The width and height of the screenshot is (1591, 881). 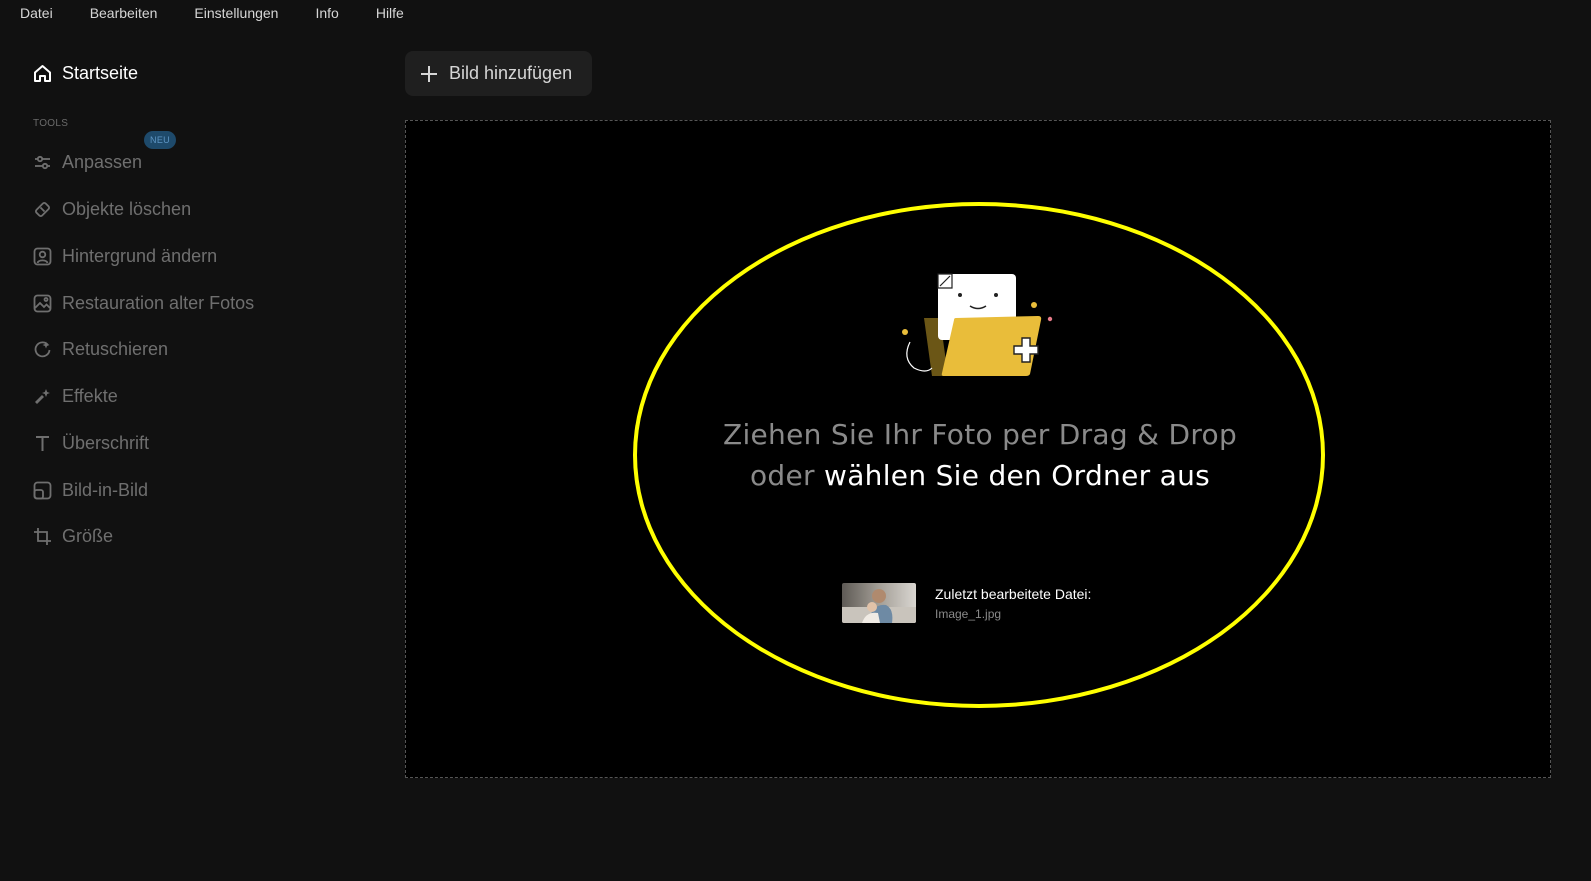 I want to click on sidebar-item-label: Startseite, so click(x=100, y=72).